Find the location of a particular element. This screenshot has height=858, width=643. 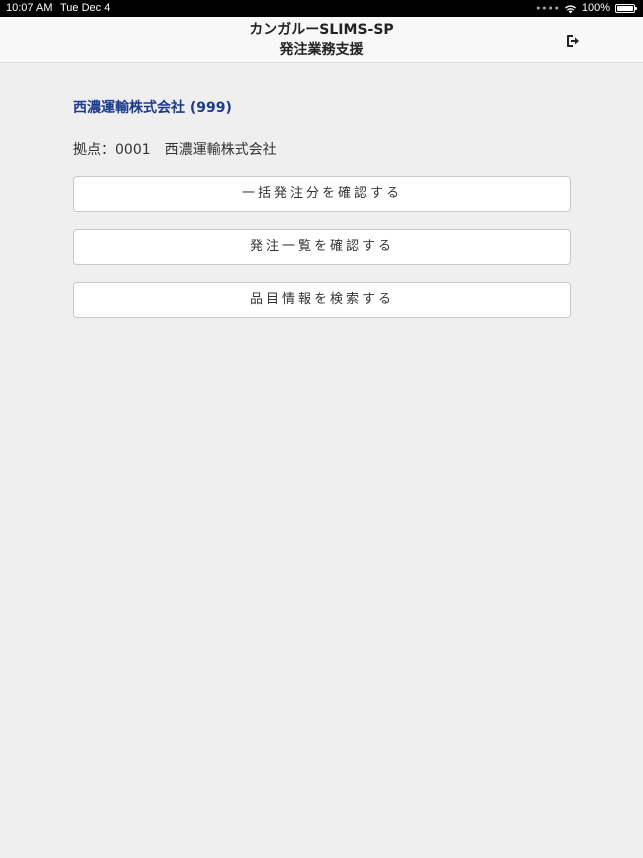

app-title: カンガルーSLIMS-SP 発注業務支援 is located at coordinates (321, 40).